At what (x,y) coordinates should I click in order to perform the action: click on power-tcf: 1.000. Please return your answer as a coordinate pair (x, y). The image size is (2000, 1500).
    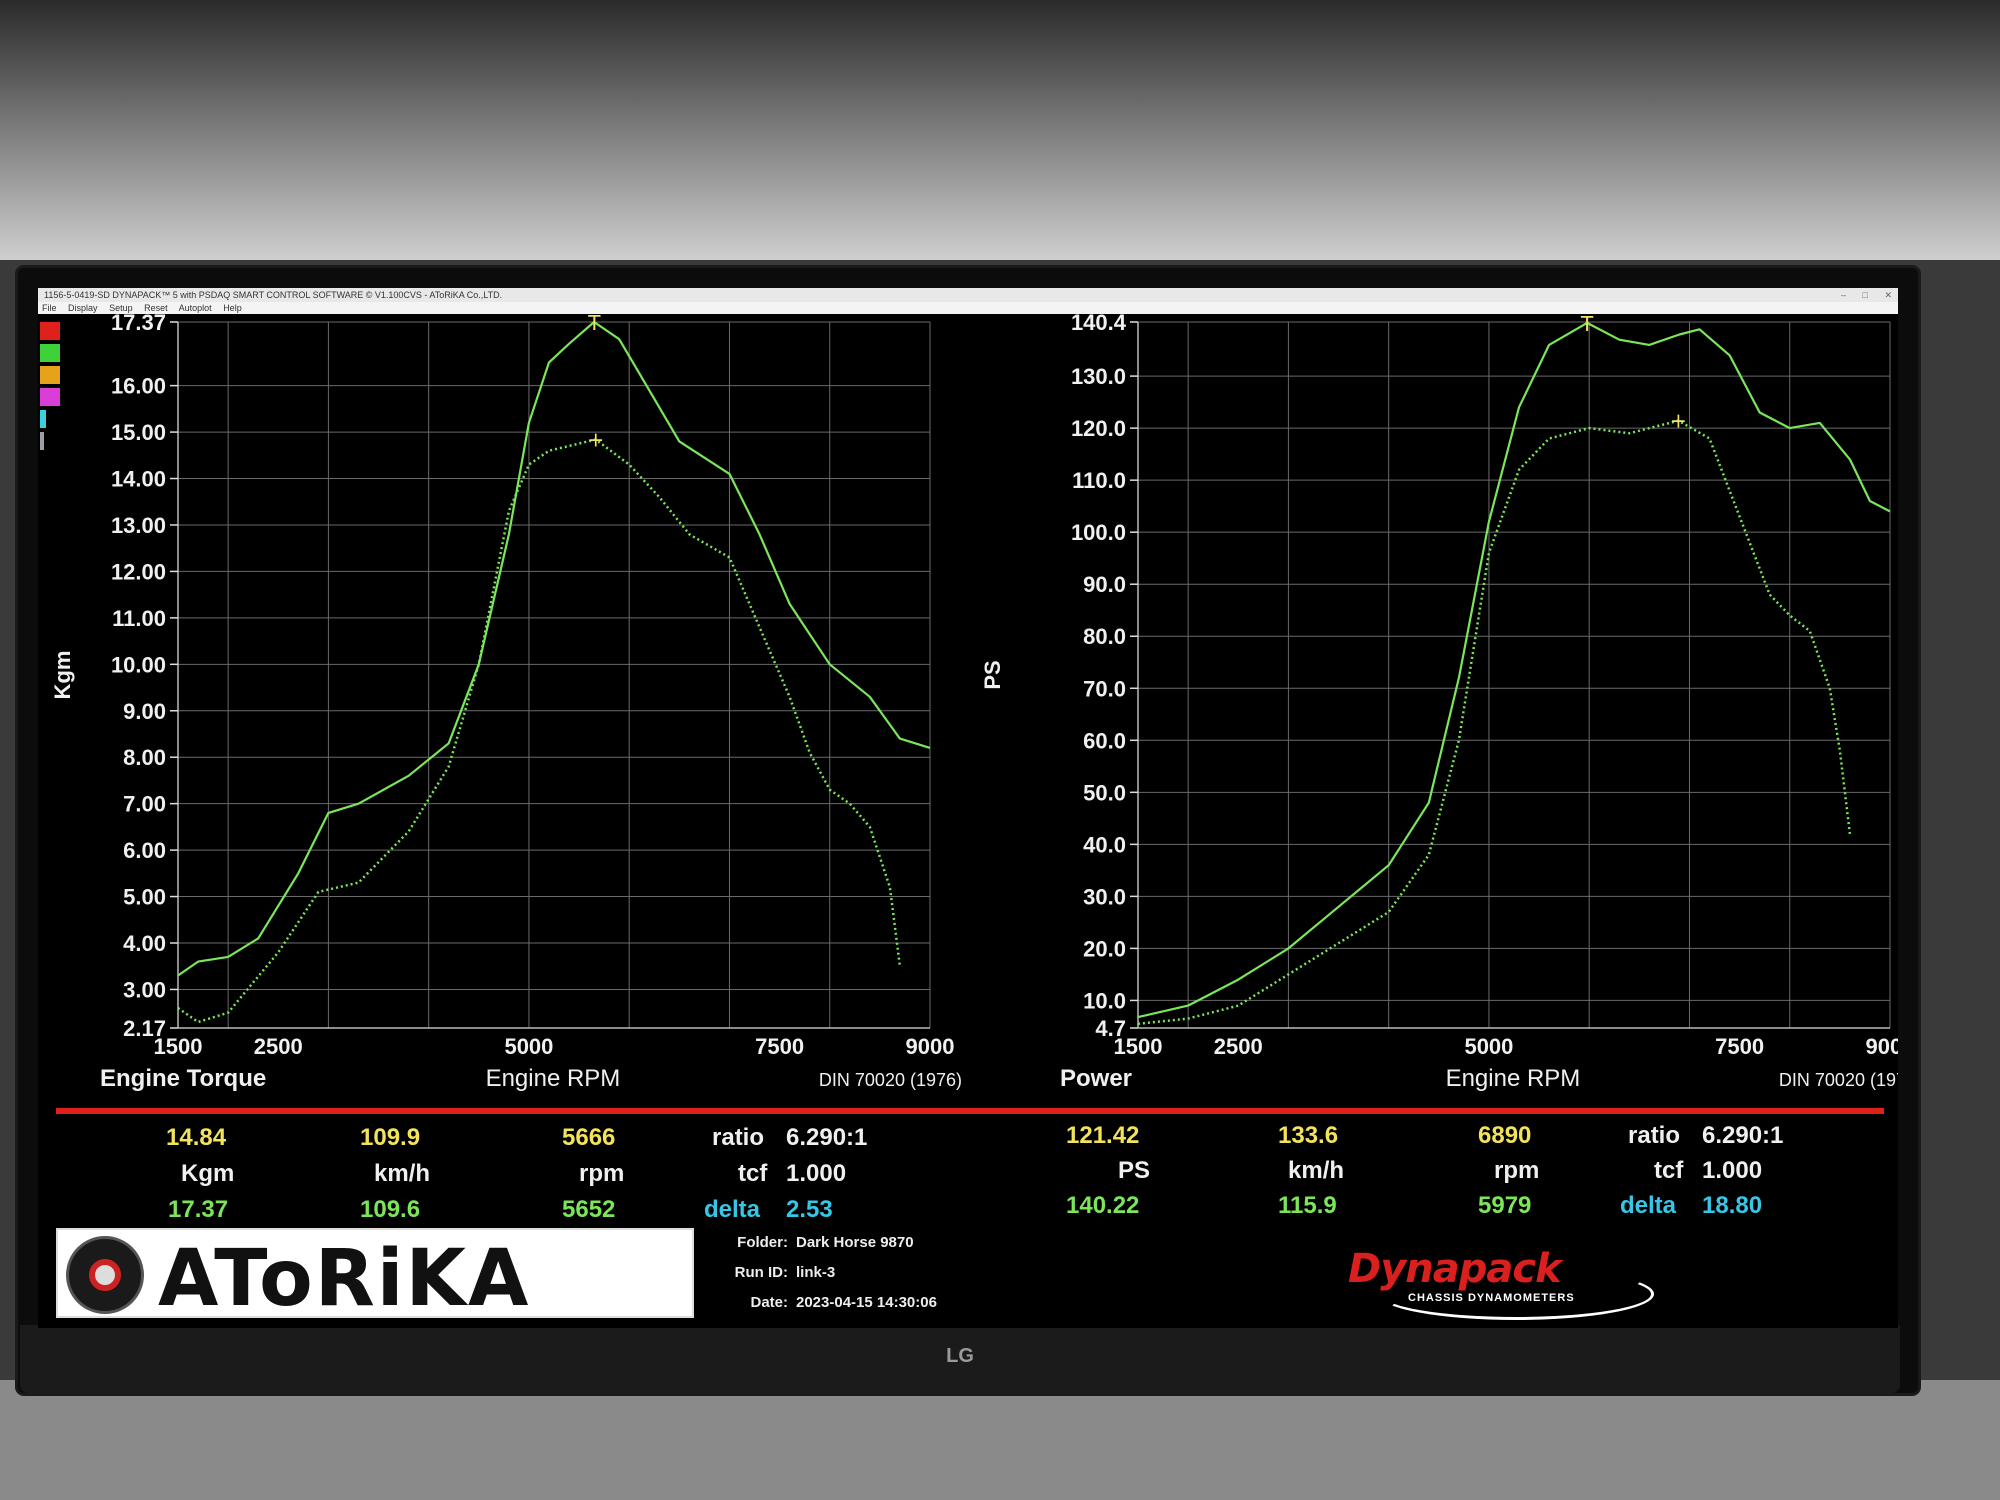
    Looking at the image, I should click on (1732, 1170).